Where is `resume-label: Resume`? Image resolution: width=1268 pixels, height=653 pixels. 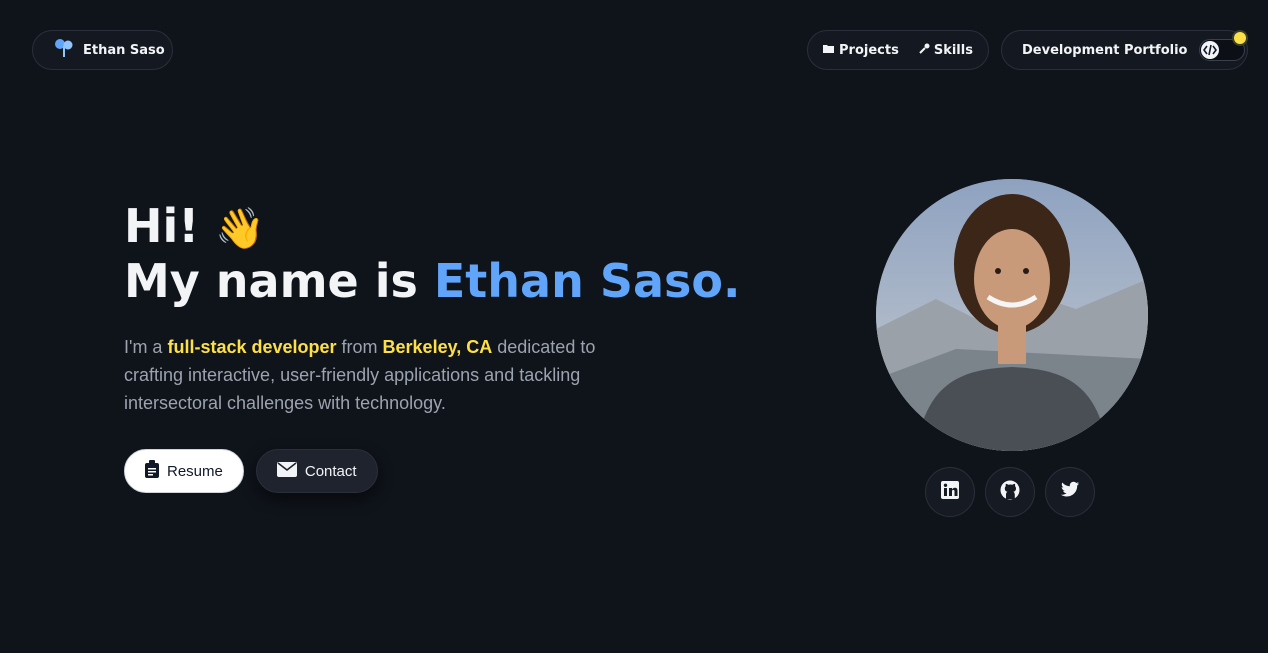
resume-label: Resume is located at coordinates (195, 471).